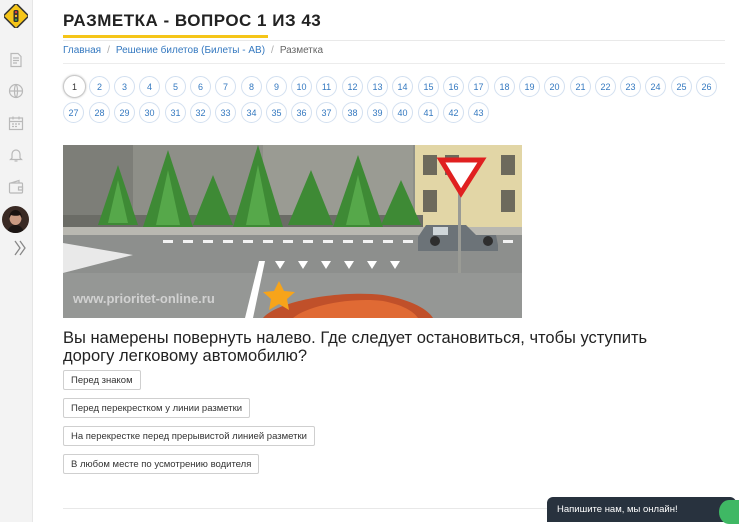  I want to click on chat-status-icon, so click(729, 512).